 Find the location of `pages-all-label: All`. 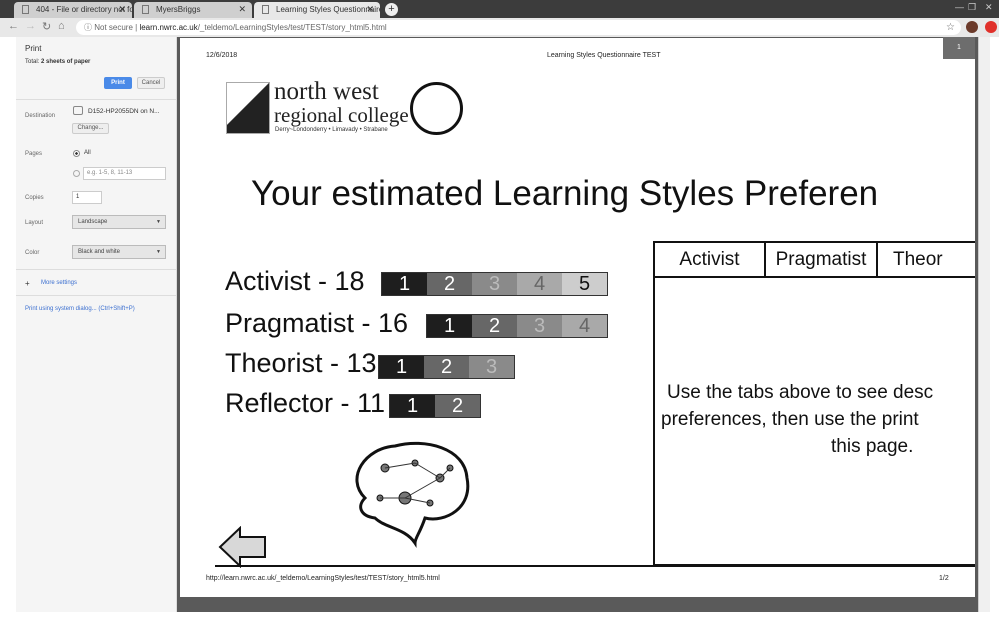

pages-all-label: All is located at coordinates (87, 153).